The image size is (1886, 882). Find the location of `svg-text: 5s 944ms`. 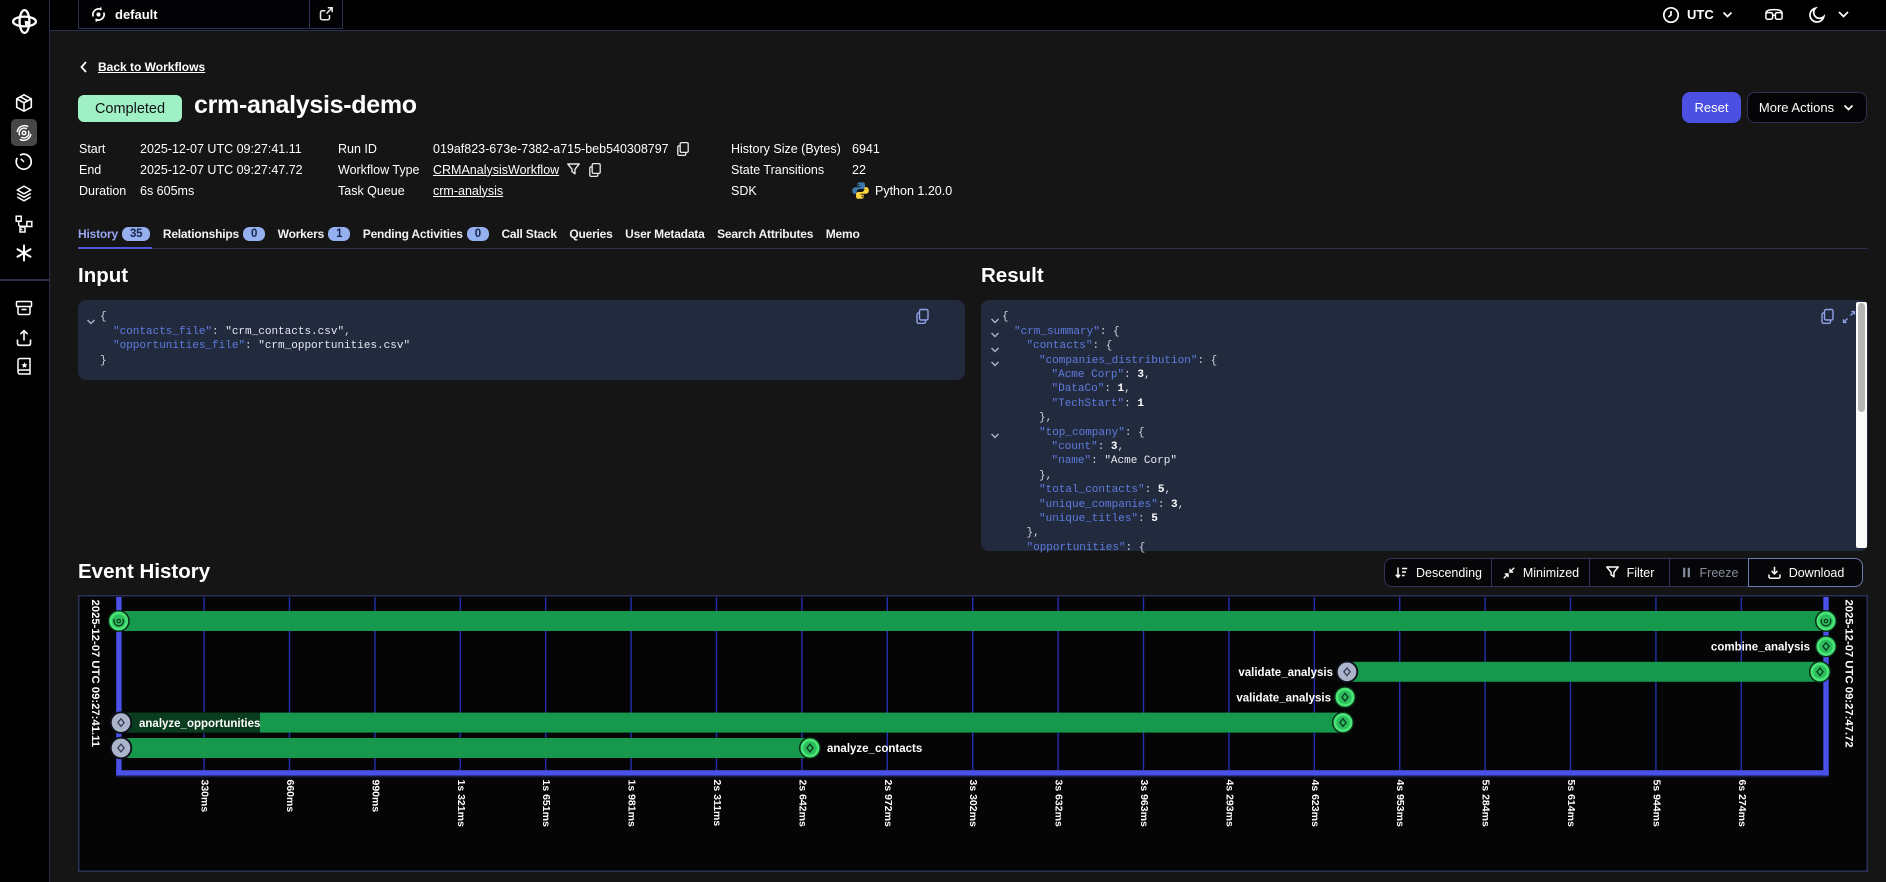

svg-text: 5s 944ms is located at coordinates (1656, 803).